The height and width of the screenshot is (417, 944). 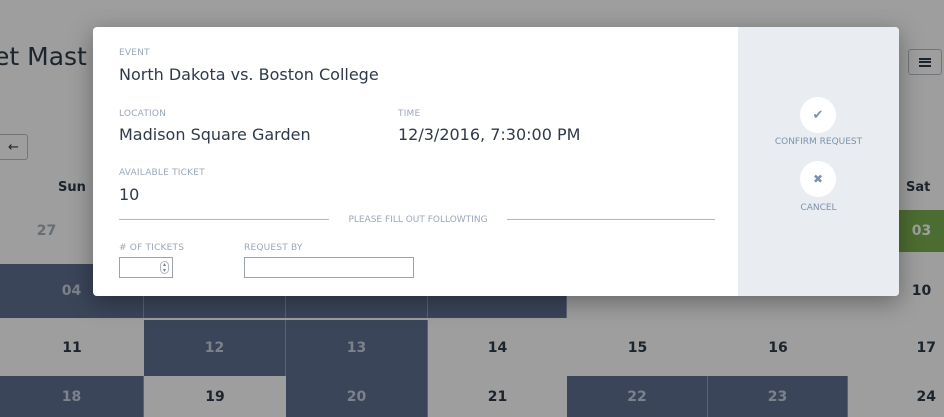 I want to click on modal-actions-panel: ✔ CONFIRM REQUEST ✖ CANCEL, so click(x=818, y=161).